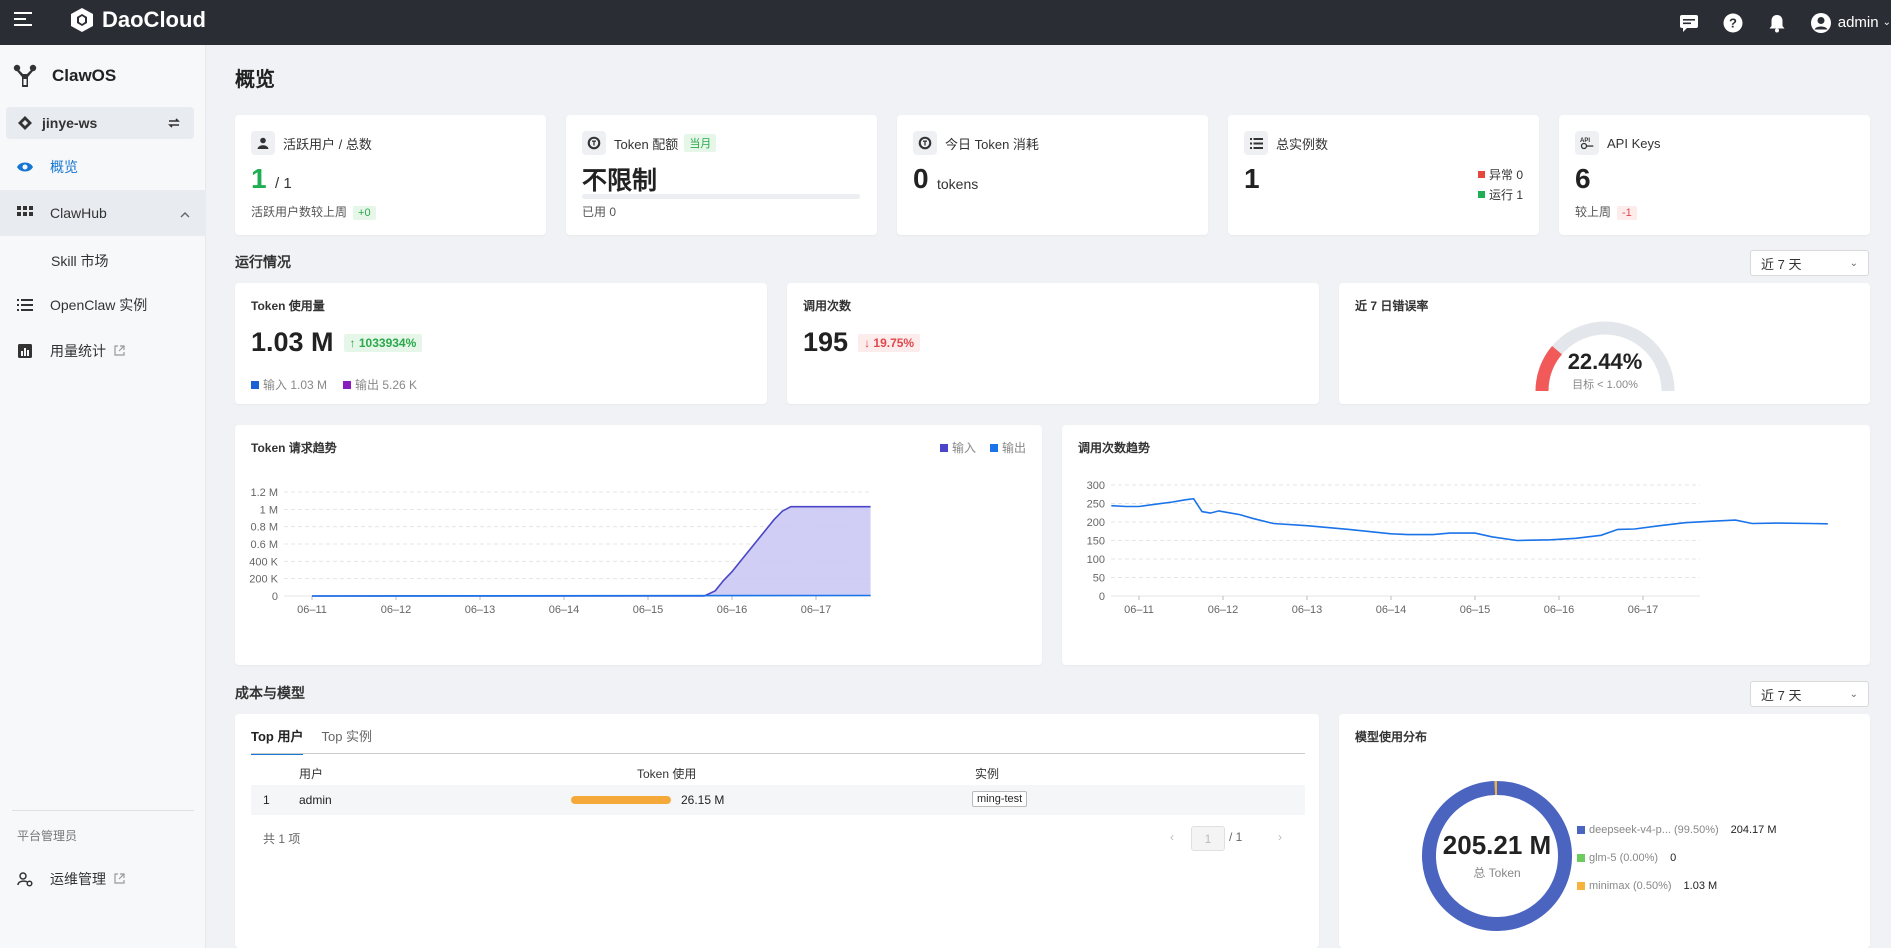  Describe the element at coordinates (270, 693) in the screenshot. I see `cost-section-title: 成本与模型` at that location.